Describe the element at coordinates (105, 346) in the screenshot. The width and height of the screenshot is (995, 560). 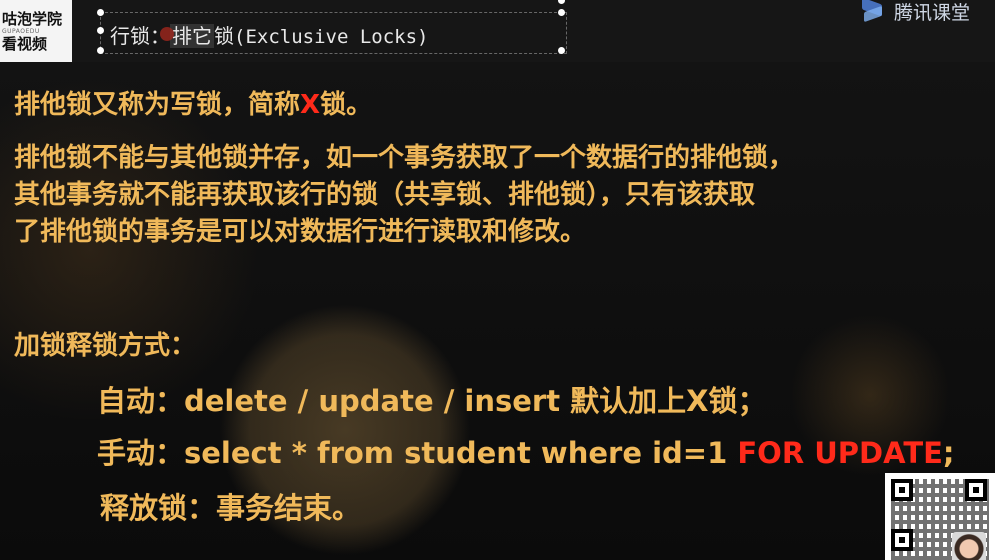
I see `methods-heading: 加锁释锁方式：` at that location.